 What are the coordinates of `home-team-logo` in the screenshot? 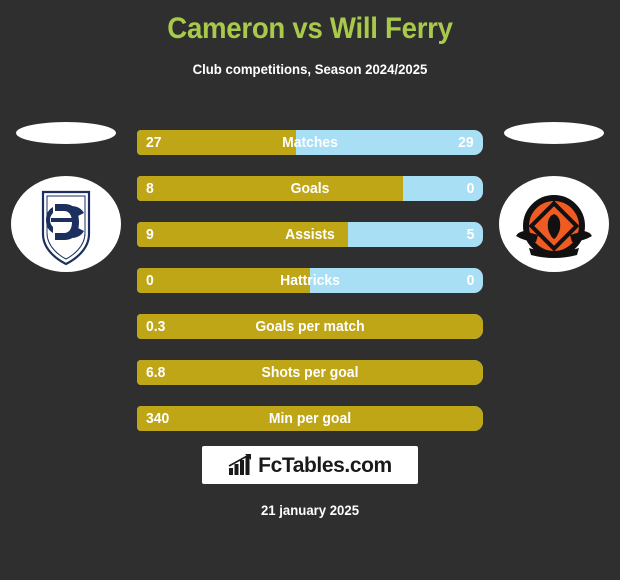 It's located at (66, 197).